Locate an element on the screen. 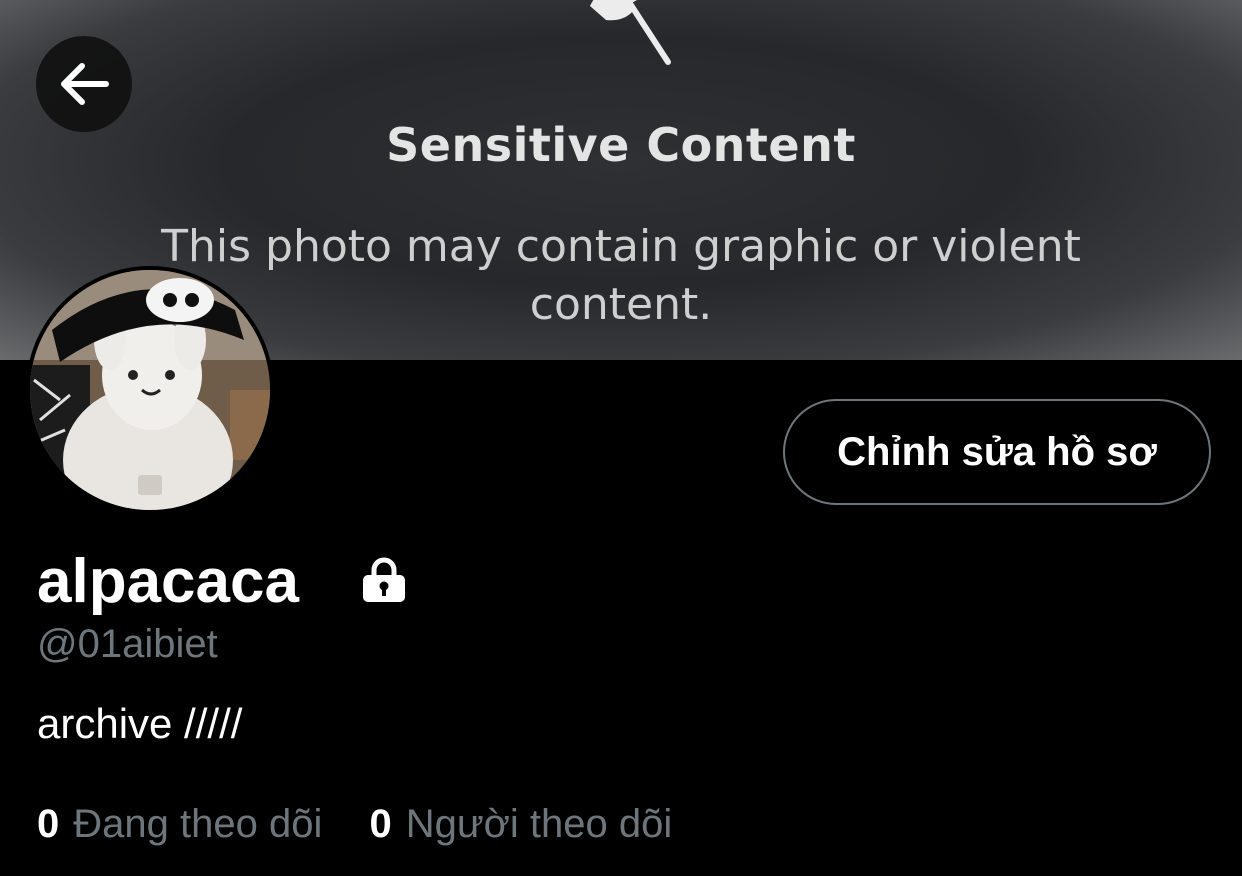 Image resolution: width=1242 pixels, height=876 pixels. avatar-image is located at coordinates (150, 390).